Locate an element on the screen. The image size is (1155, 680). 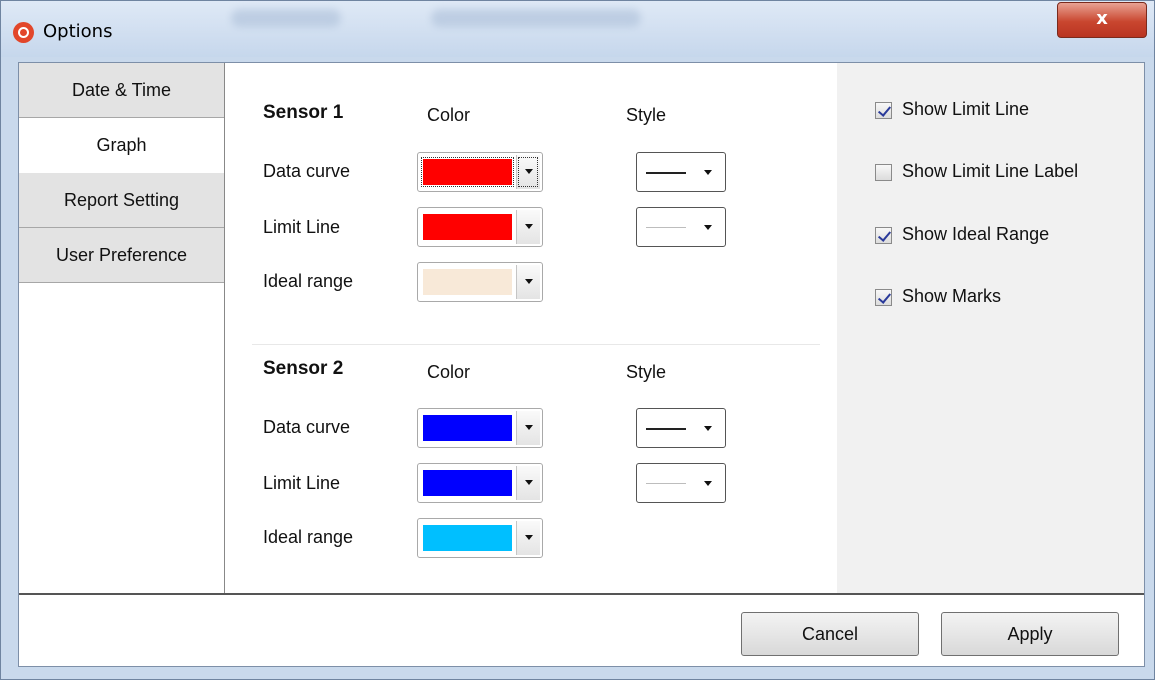
dialog-footer: Cancel Apply is located at coordinates (581, 630).